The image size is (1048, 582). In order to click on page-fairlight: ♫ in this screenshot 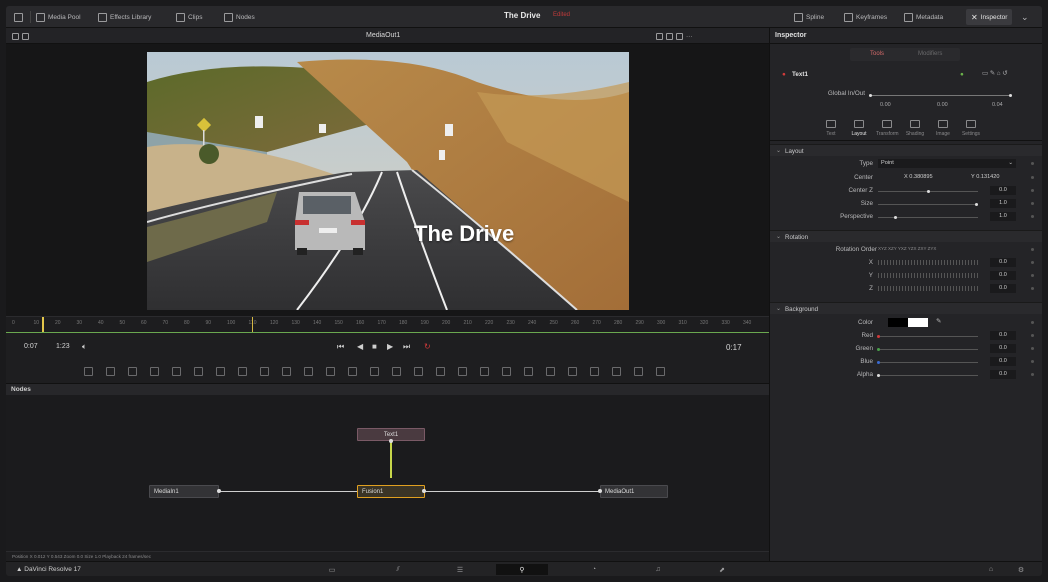, I will do `click(658, 569)`.